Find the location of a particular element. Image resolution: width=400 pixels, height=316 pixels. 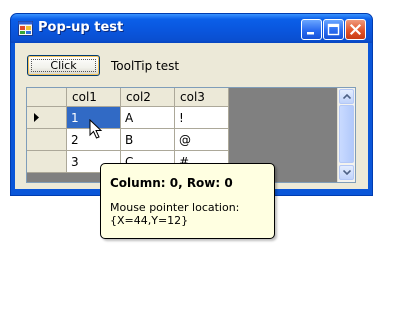

chevron-down-icon is located at coordinates (347, 172).